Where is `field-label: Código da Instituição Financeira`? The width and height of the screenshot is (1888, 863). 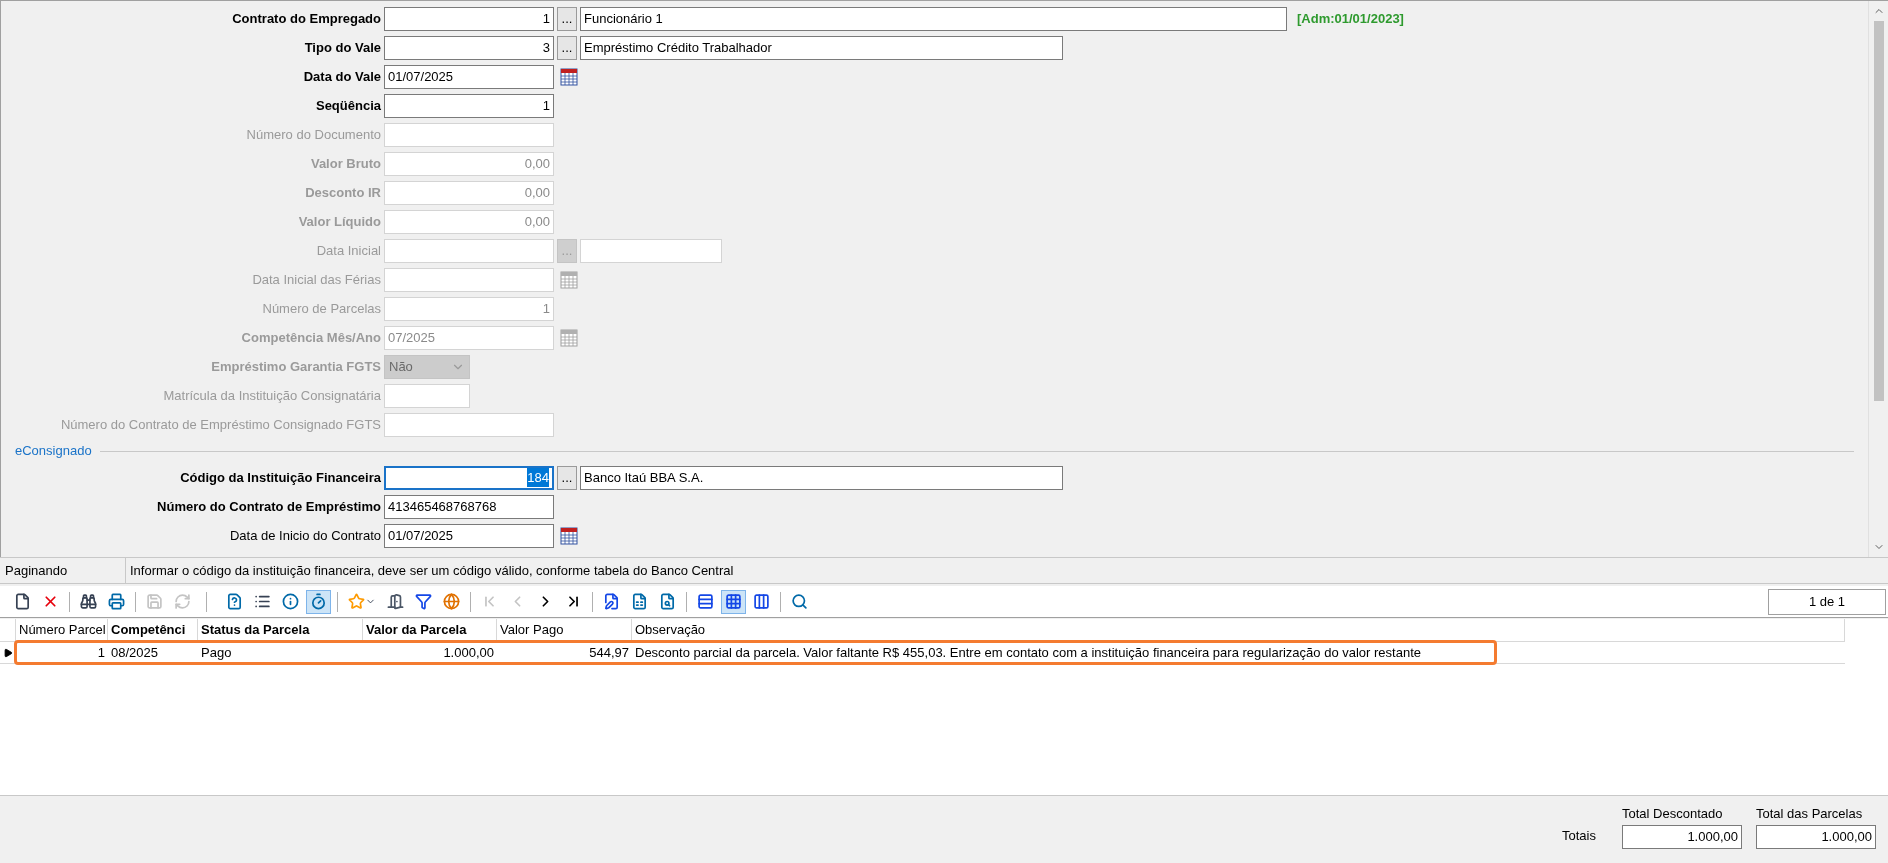
field-label: Código da Instituição Financeira is located at coordinates (280, 477).